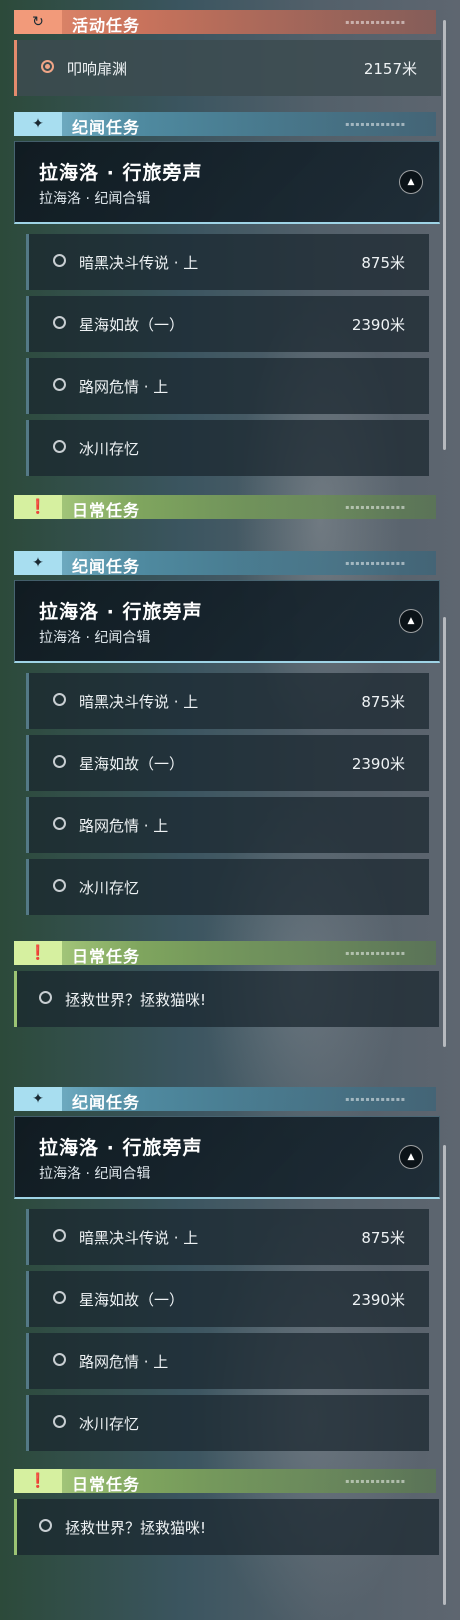  I want to click on refresh-icon: ↻, so click(38, 22).